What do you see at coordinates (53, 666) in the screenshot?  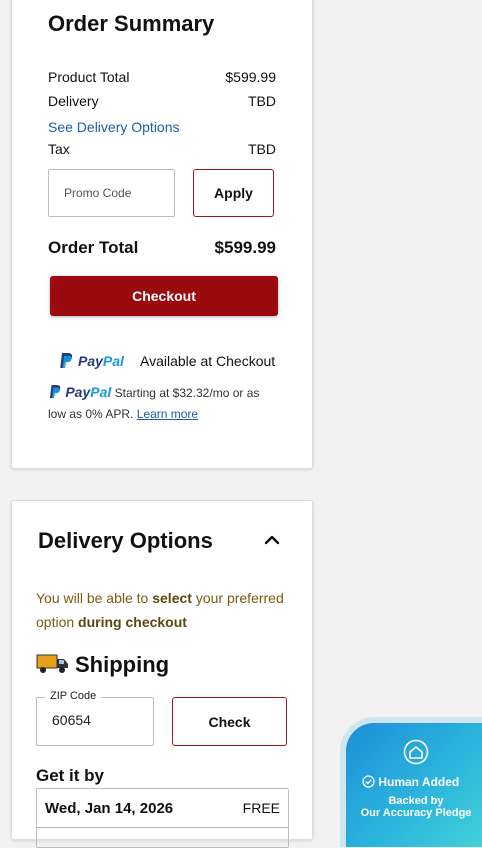 I see `truck-icon` at bounding box center [53, 666].